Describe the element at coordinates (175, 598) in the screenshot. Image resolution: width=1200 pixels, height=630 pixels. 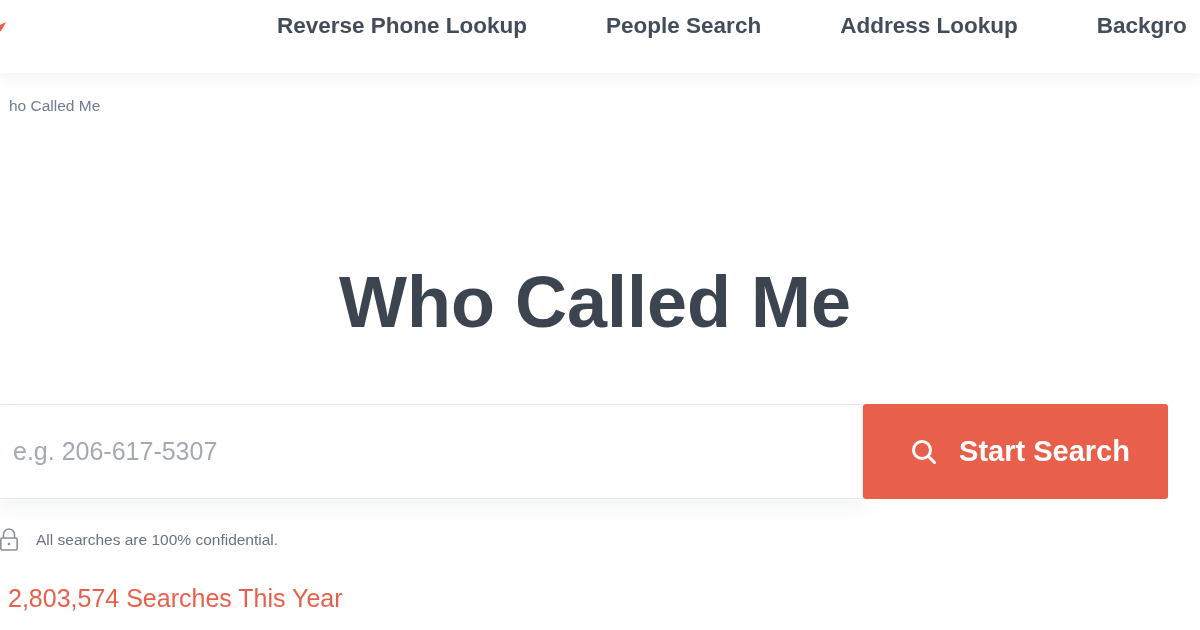
I see `search-counter: 2,803,574 Searches This Year` at that location.